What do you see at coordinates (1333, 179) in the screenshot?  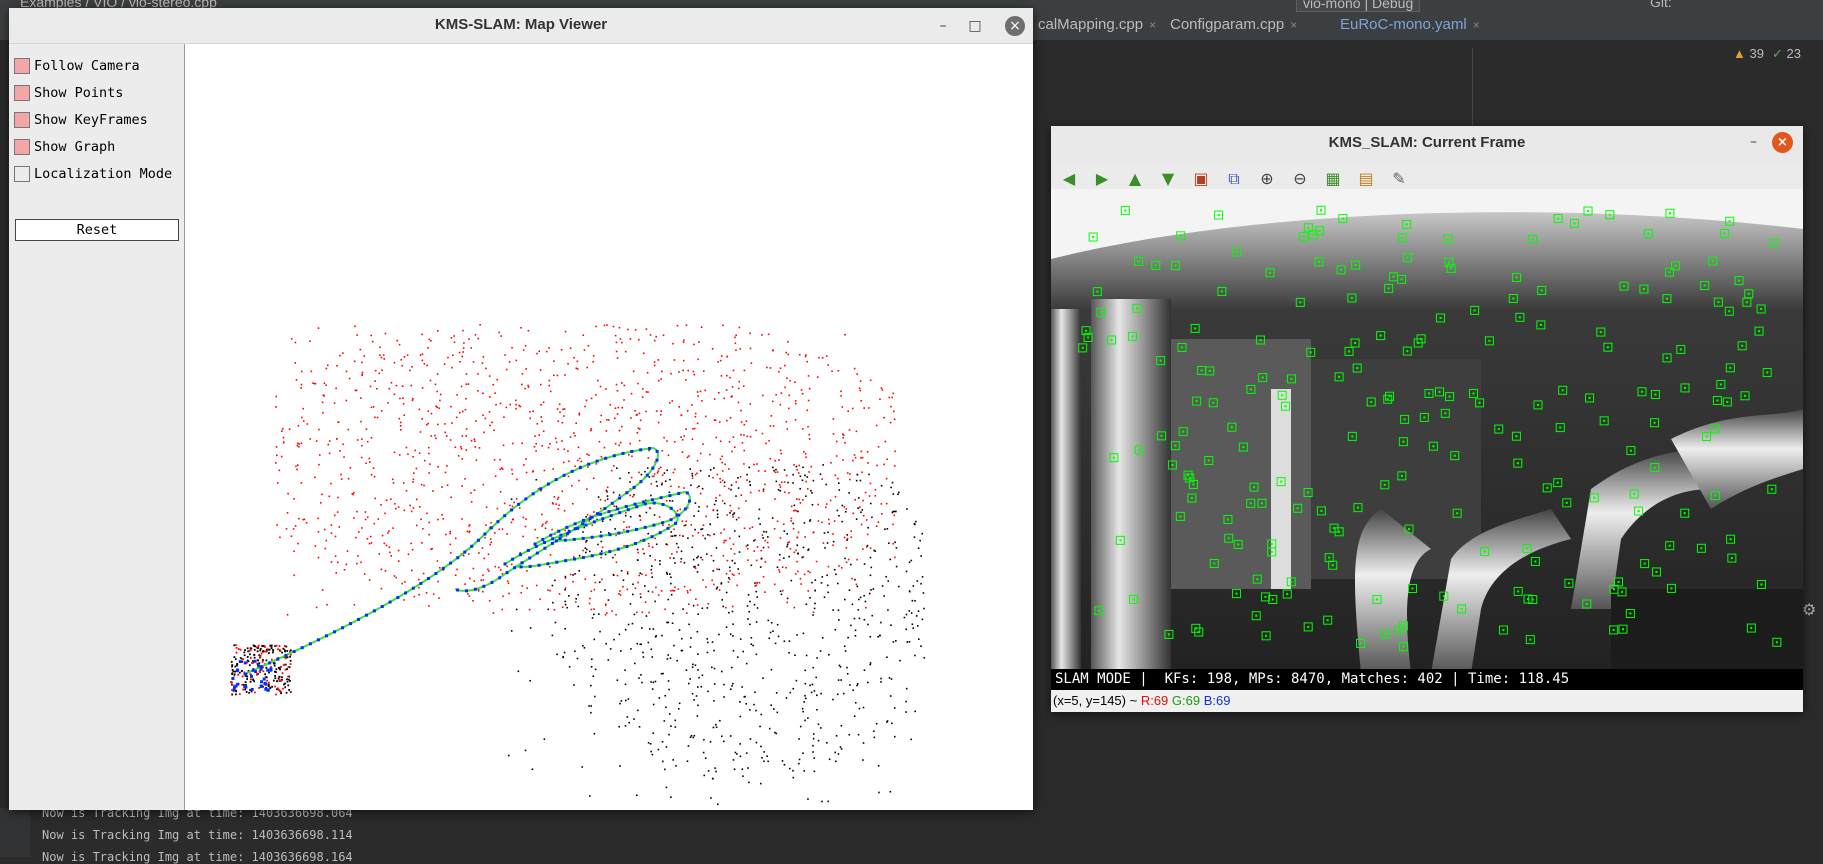 I see `save-icon: ▦` at bounding box center [1333, 179].